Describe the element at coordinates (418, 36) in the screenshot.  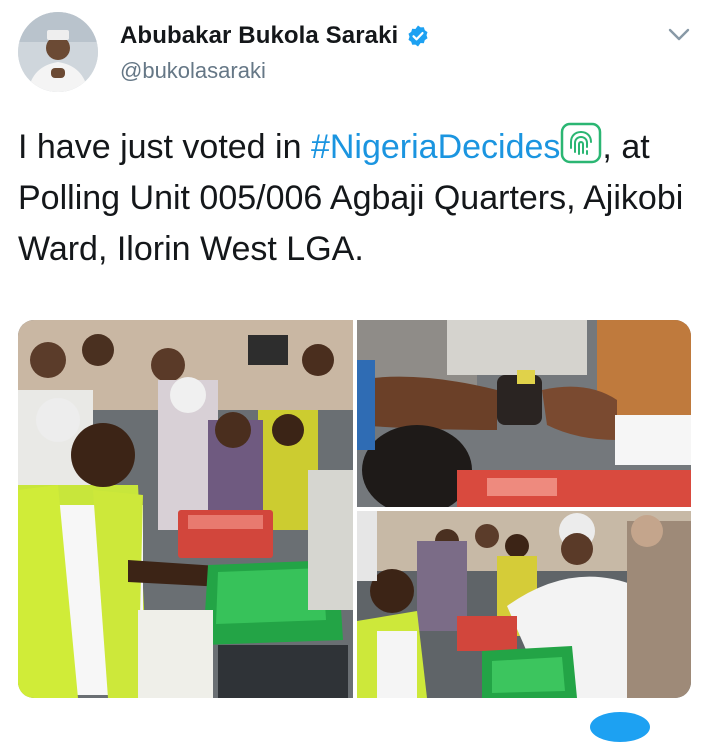
I see `verified-badge-icon` at that location.